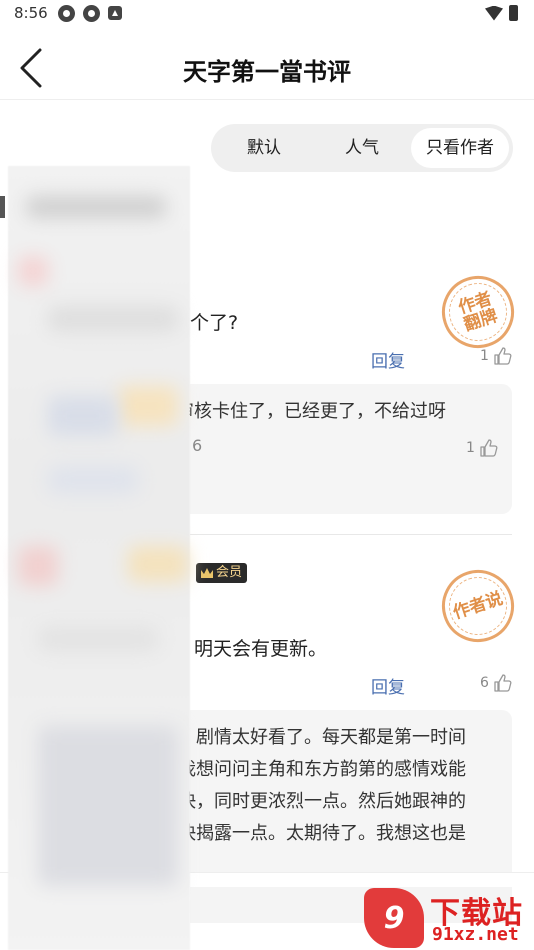 This screenshot has height=950, width=534. Describe the element at coordinates (311, 411) in the screenshot. I see `reply-text: 审核卡住了，已经更了，不给过呀` at that location.